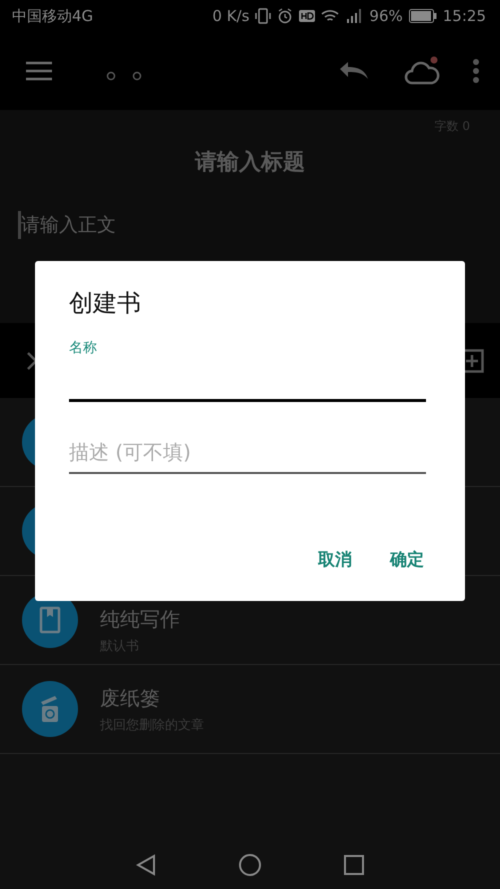 Image resolution: width=500 pixels, height=889 pixels. I want to click on book-name: 纯纯写作, so click(140, 619).